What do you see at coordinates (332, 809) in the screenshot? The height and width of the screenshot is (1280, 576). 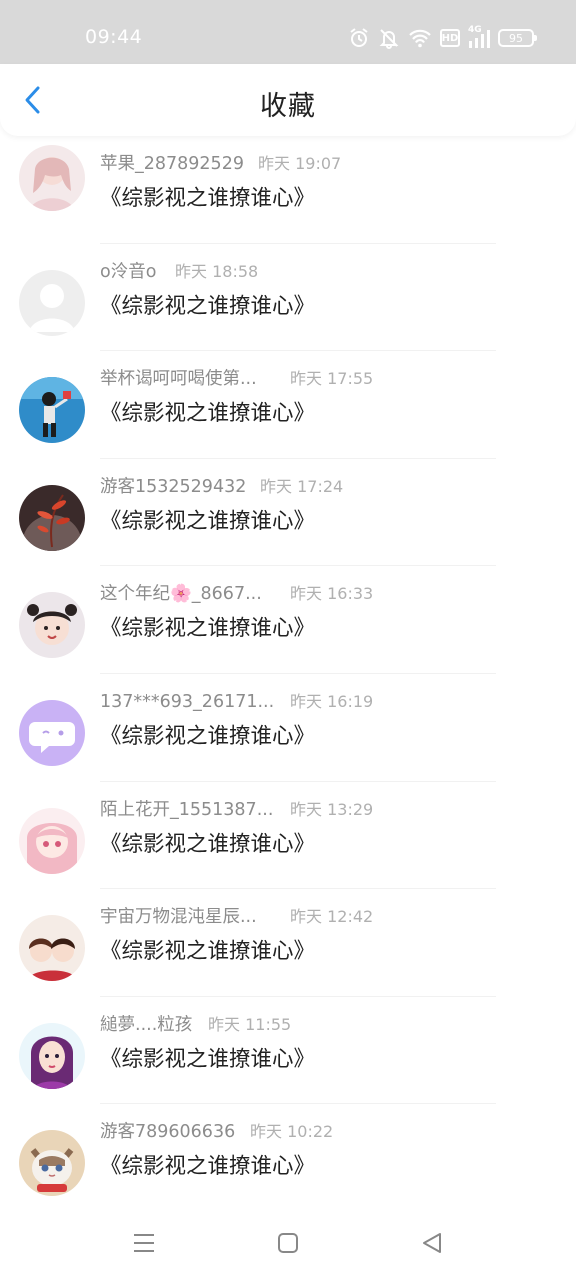 I see `item-time: 昨天 13:29` at bounding box center [332, 809].